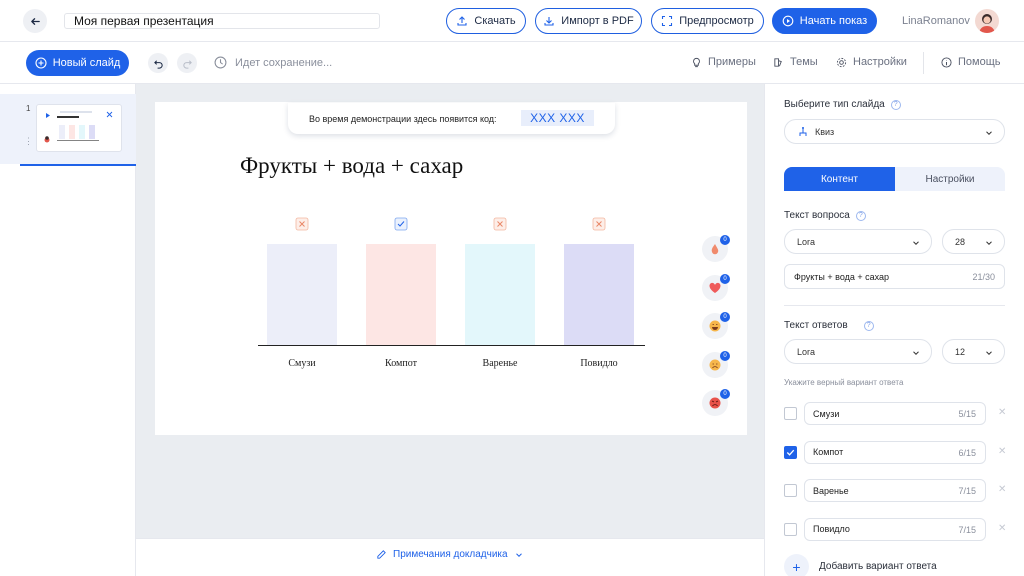  Describe the element at coordinates (302, 363) in the screenshot. I see `chart-category-label: Смузи` at that location.